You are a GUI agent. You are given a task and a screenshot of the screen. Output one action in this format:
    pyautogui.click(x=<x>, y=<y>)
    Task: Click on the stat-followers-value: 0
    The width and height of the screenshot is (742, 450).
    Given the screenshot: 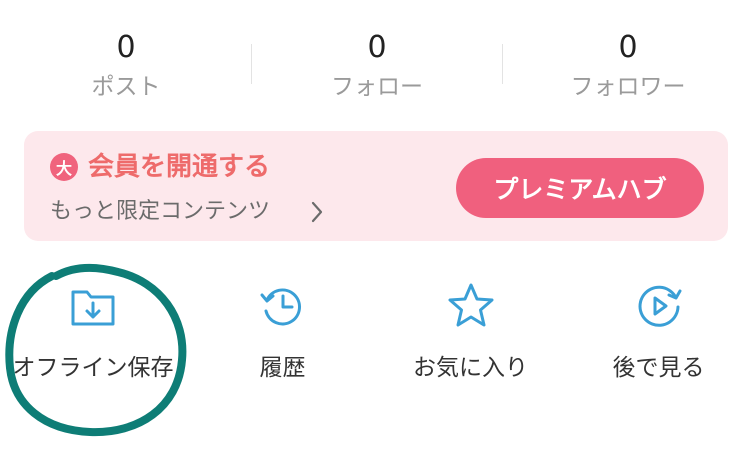 What is the action you would take?
    pyautogui.click(x=628, y=47)
    